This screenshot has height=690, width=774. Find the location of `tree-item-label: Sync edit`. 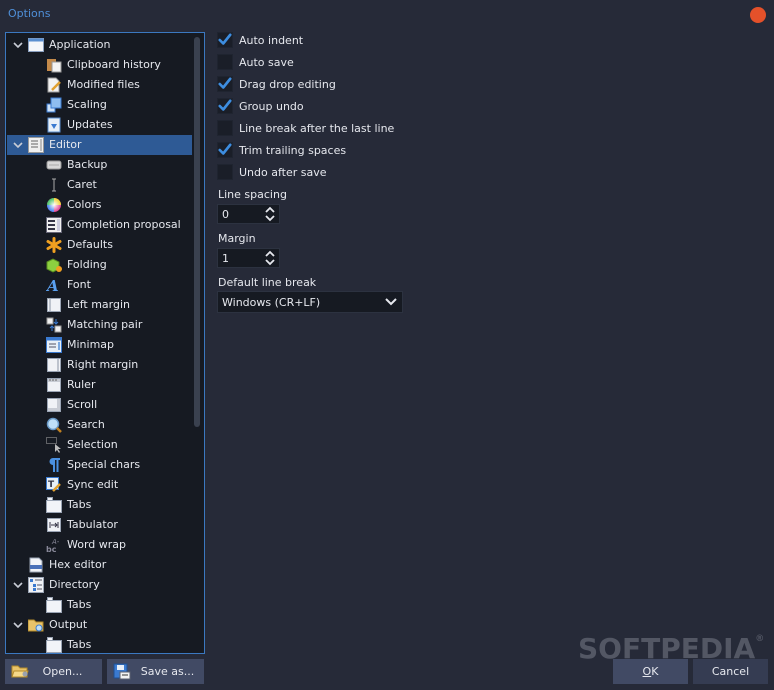

tree-item-label: Sync edit is located at coordinates (93, 484).